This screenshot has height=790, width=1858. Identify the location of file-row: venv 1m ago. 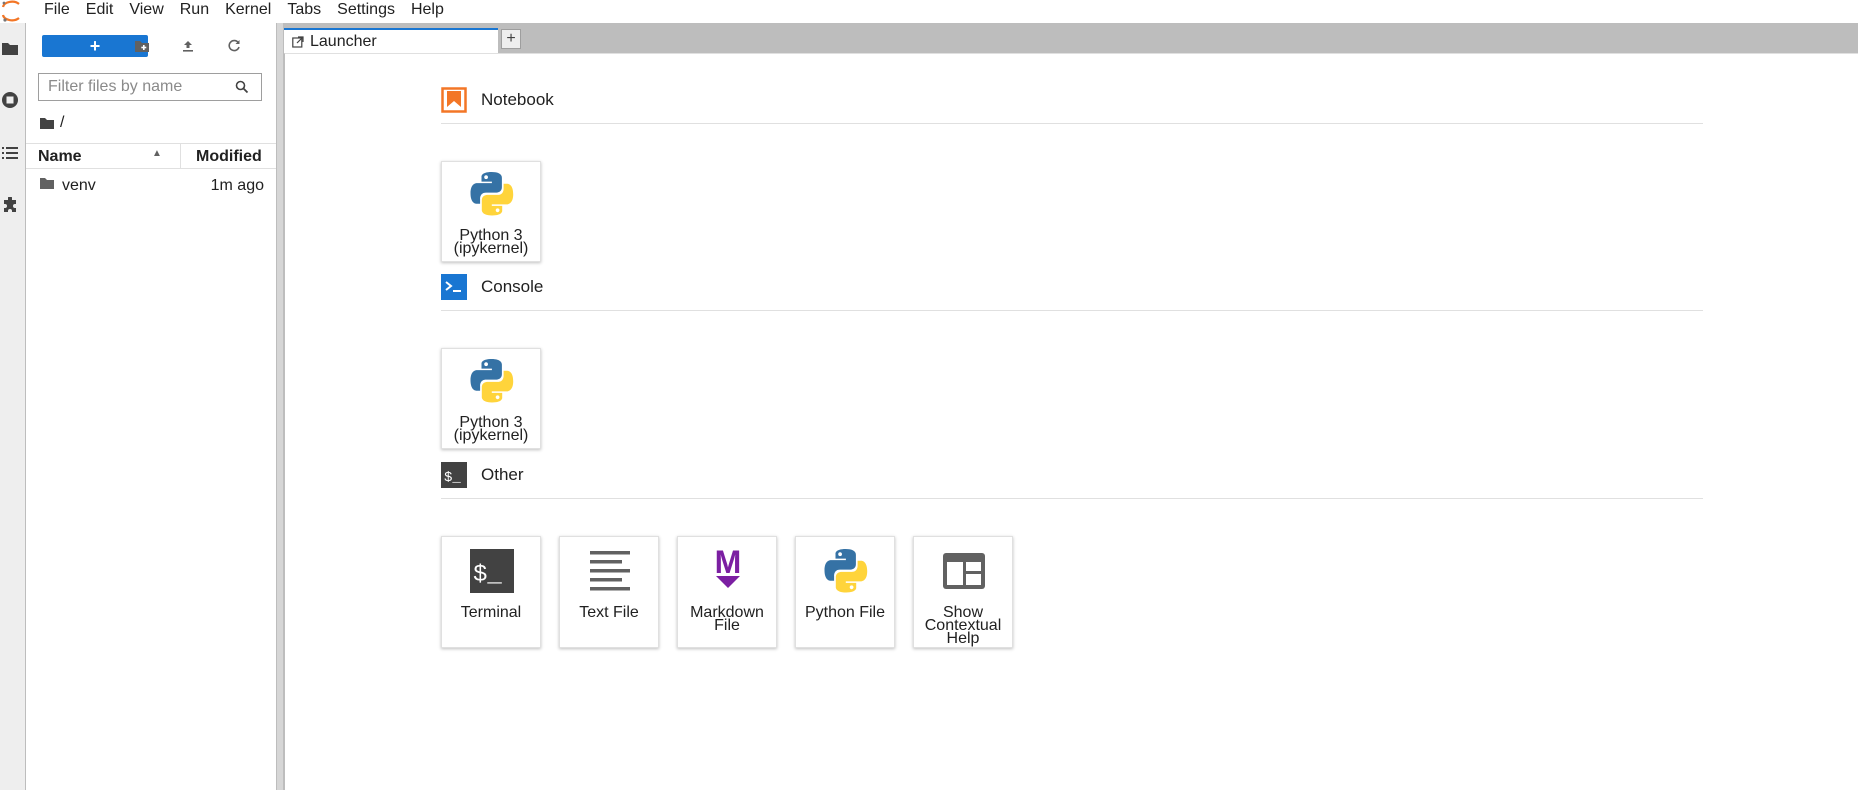
(151, 186).